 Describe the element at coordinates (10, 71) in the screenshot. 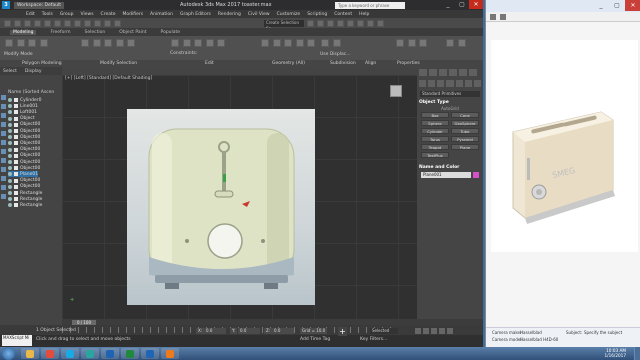

I see `scene-tab-select: Select` at that location.